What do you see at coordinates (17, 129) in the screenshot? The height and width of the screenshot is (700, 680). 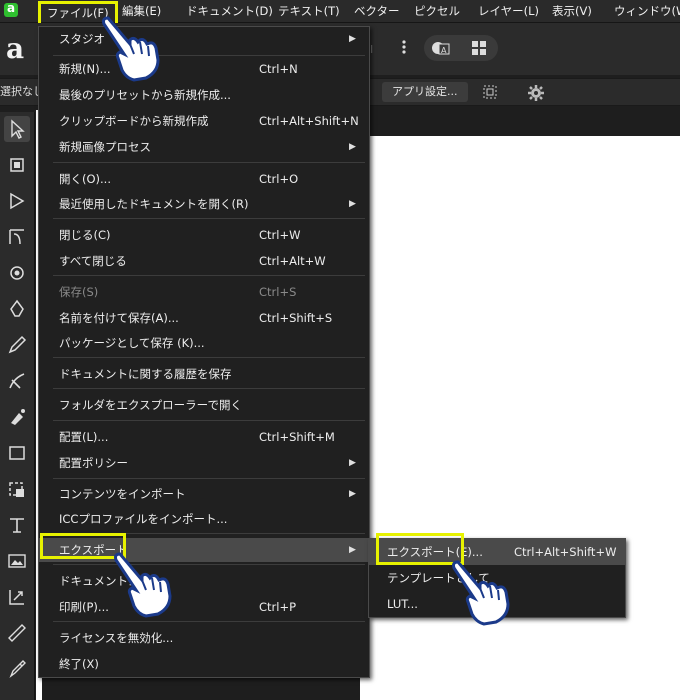 I see `pointer-icon` at bounding box center [17, 129].